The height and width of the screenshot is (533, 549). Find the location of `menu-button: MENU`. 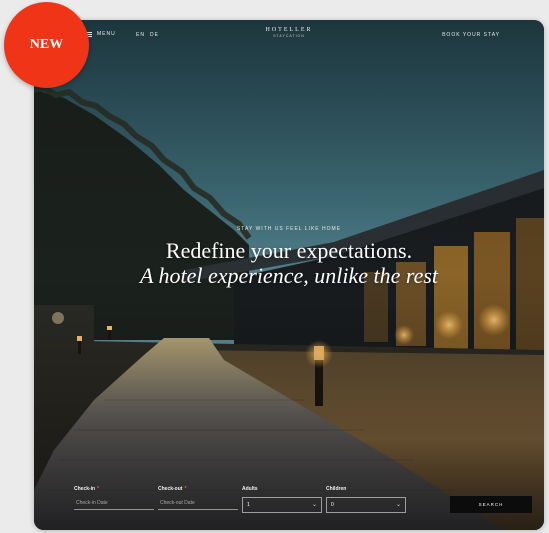

menu-button: MENU is located at coordinates (101, 34).